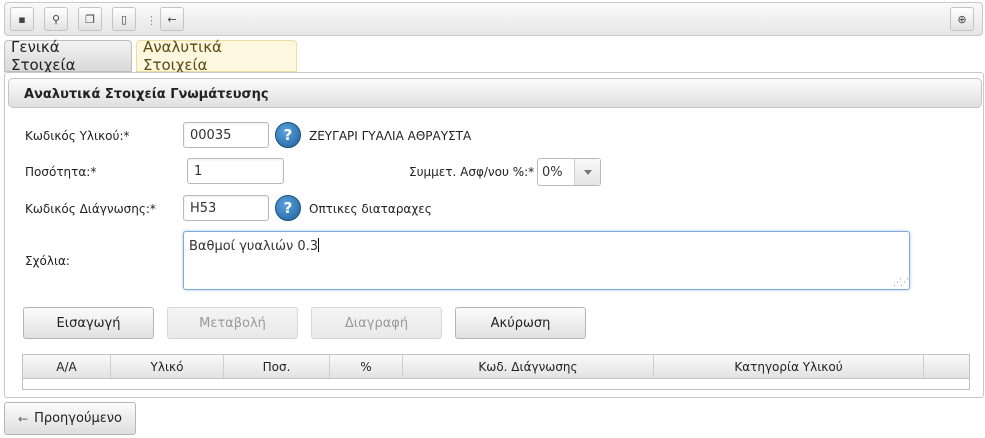  Describe the element at coordinates (167, 366) in the screenshot. I see `column-header-material: Υλικό` at that location.